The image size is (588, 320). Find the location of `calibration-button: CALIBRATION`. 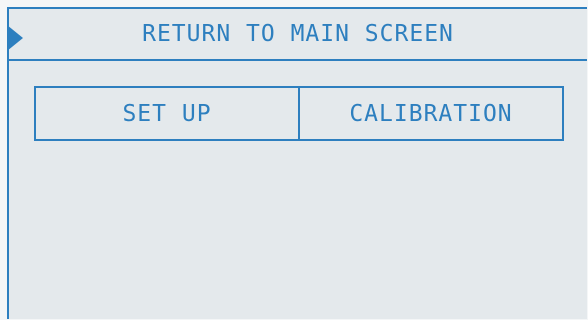

calibration-button: CALIBRATION is located at coordinates (431, 113).